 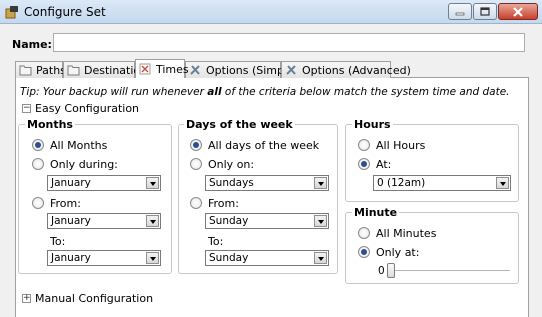 What do you see at coordinates (38, 164) in the screenshot?
I see `months-only-radio` at bounding box center [38, 164].